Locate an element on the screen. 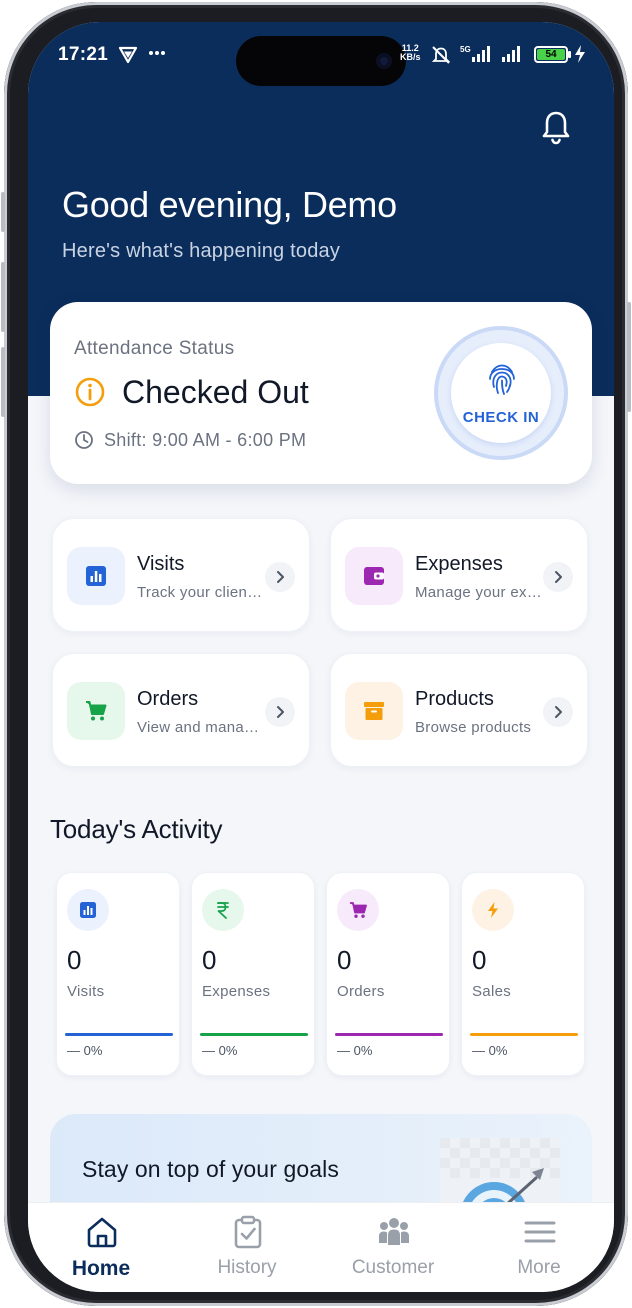  archive-box-icon is located at coordinates (374, 711).